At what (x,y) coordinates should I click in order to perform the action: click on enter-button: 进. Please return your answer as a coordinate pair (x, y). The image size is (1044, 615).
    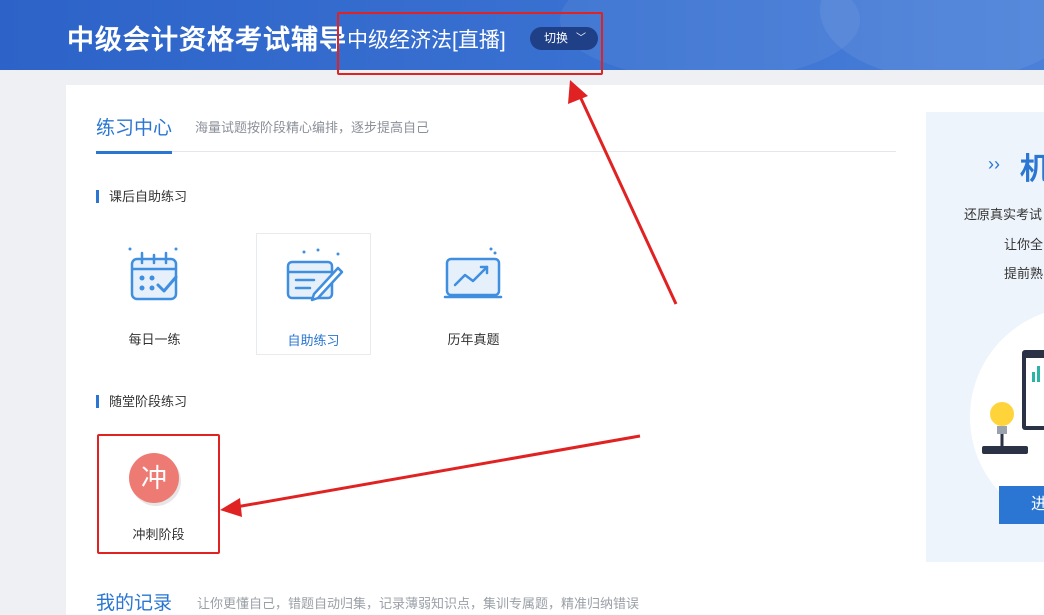
    Looking at the image, I should click on (1021, 505).